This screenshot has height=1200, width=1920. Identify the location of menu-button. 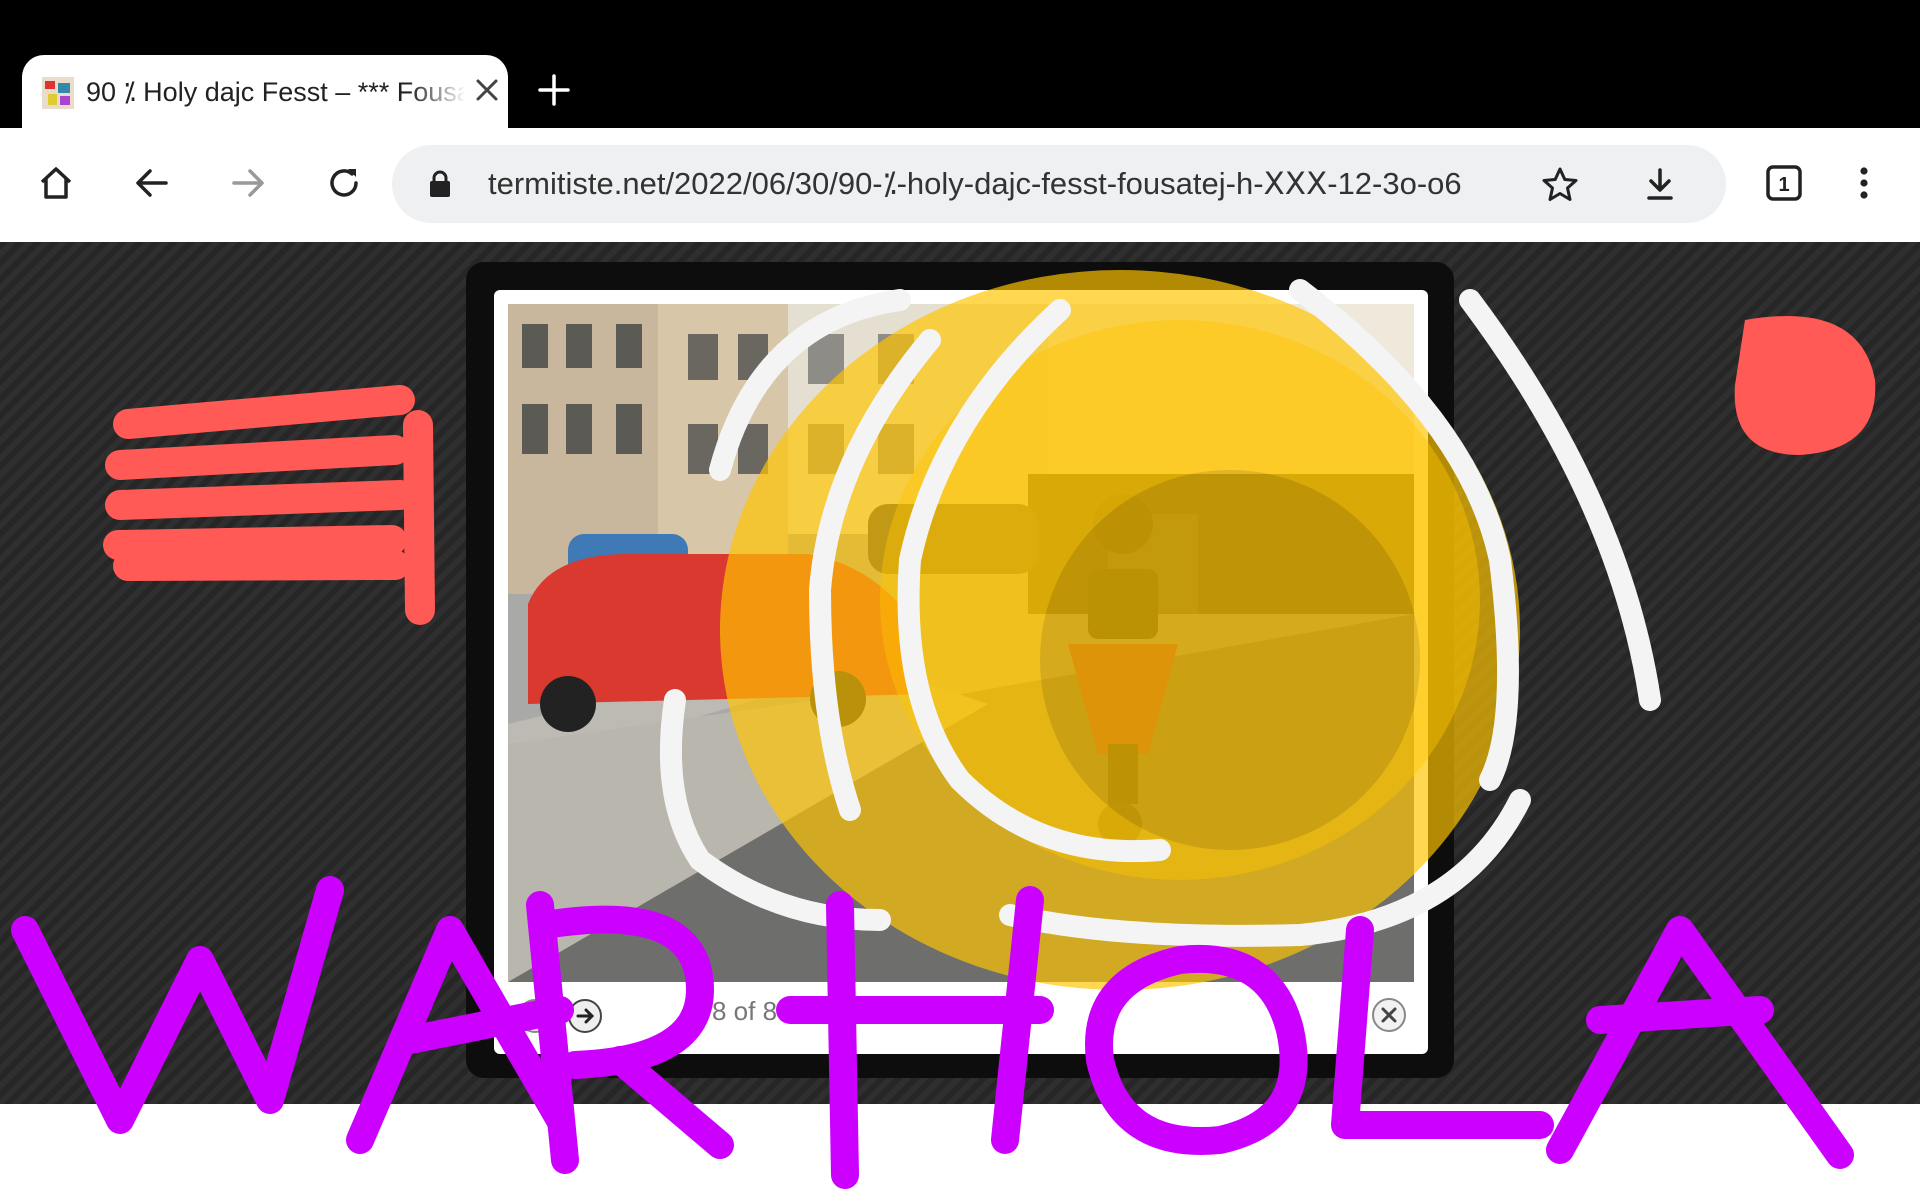
(1864, 183).